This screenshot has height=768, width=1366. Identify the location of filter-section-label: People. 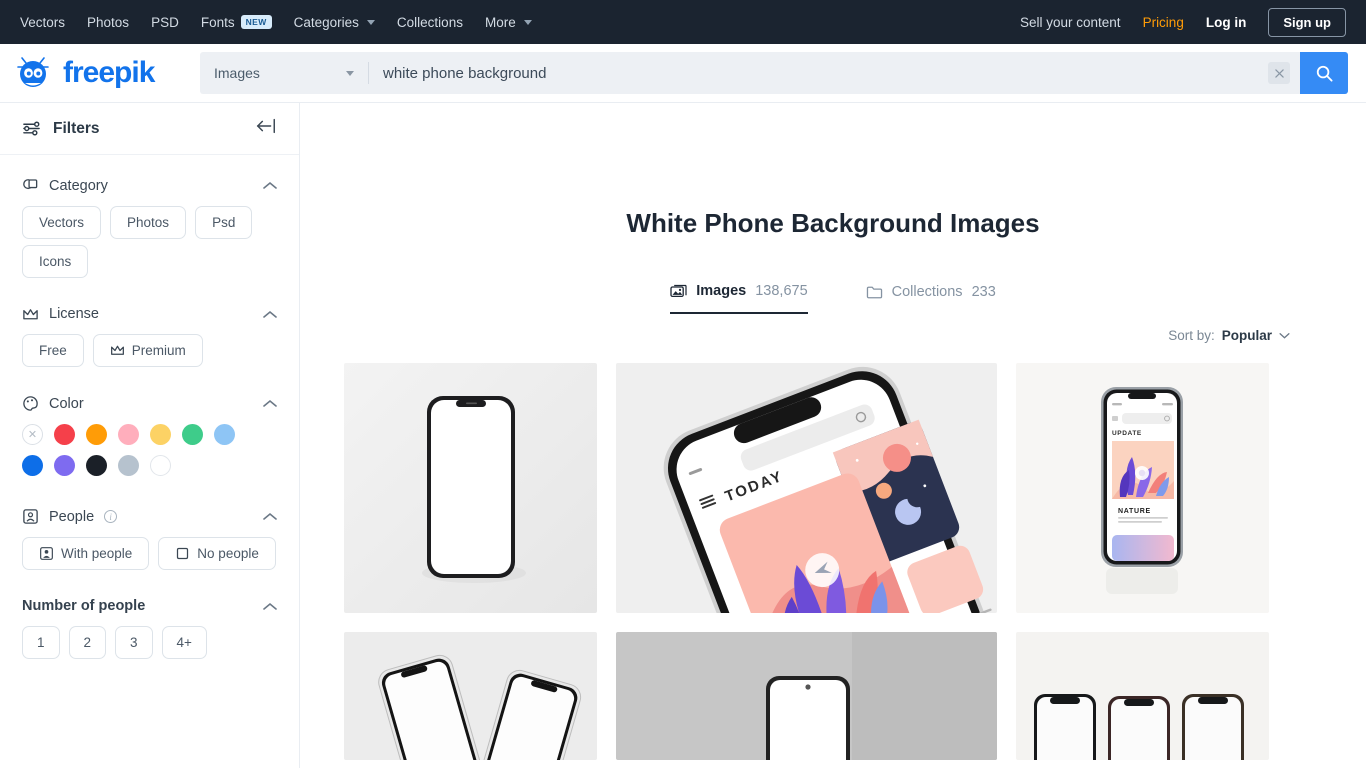
(72, 516).